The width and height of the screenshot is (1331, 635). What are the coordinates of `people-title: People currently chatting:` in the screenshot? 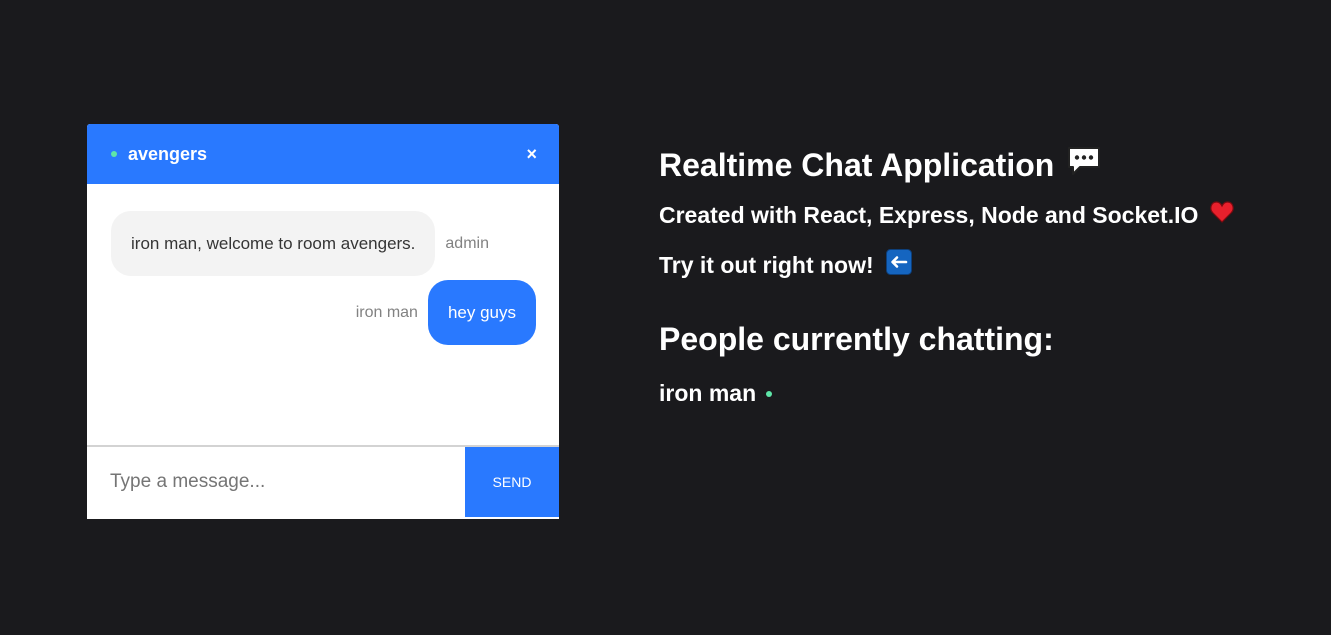 It's located at (856, 339).